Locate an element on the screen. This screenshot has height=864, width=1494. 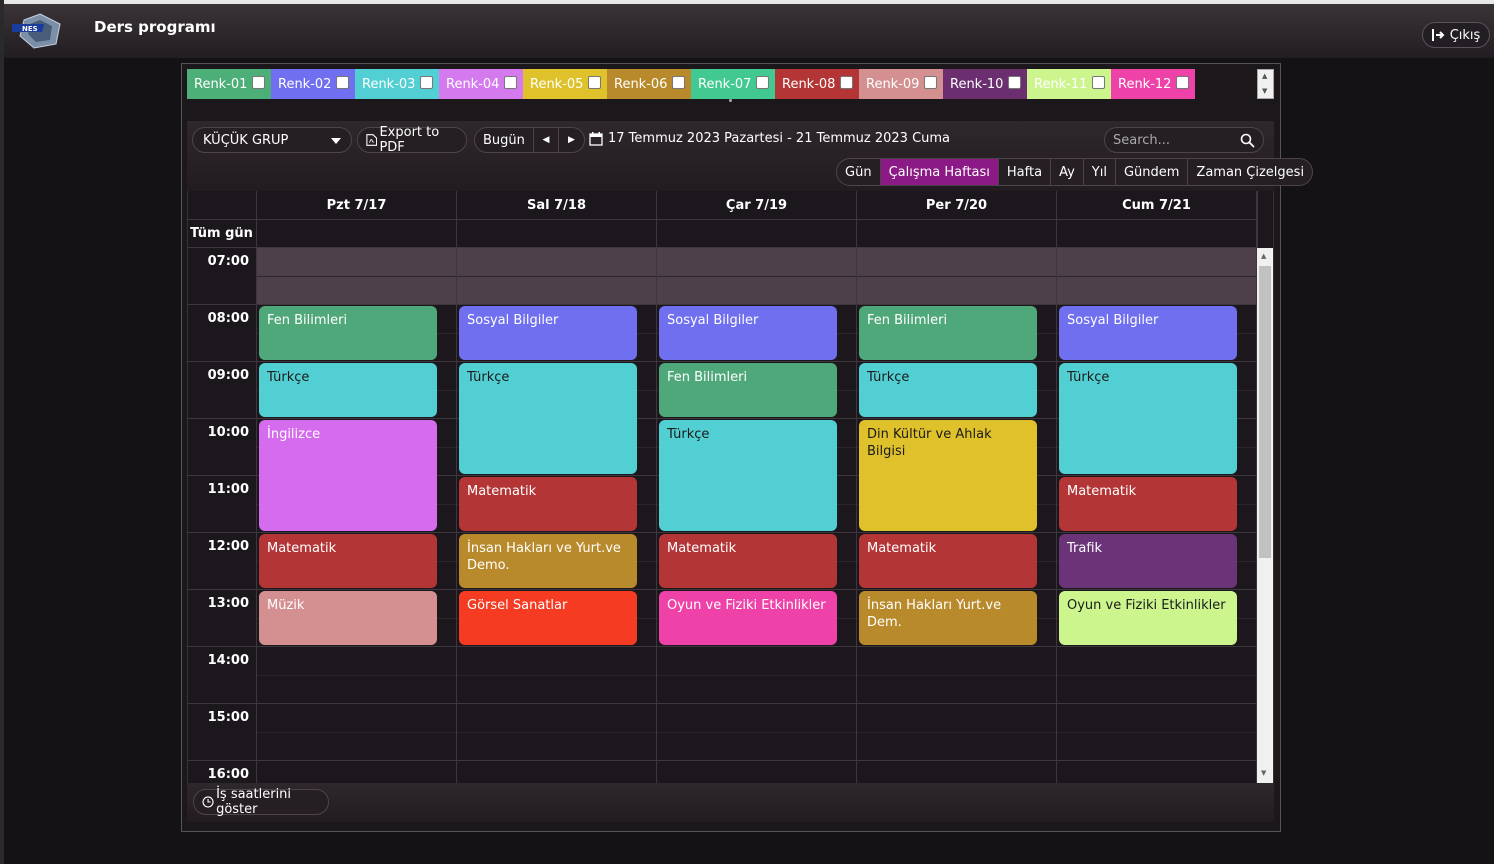
day-header: Çar 7/19 is located at coordinates (757, 205).